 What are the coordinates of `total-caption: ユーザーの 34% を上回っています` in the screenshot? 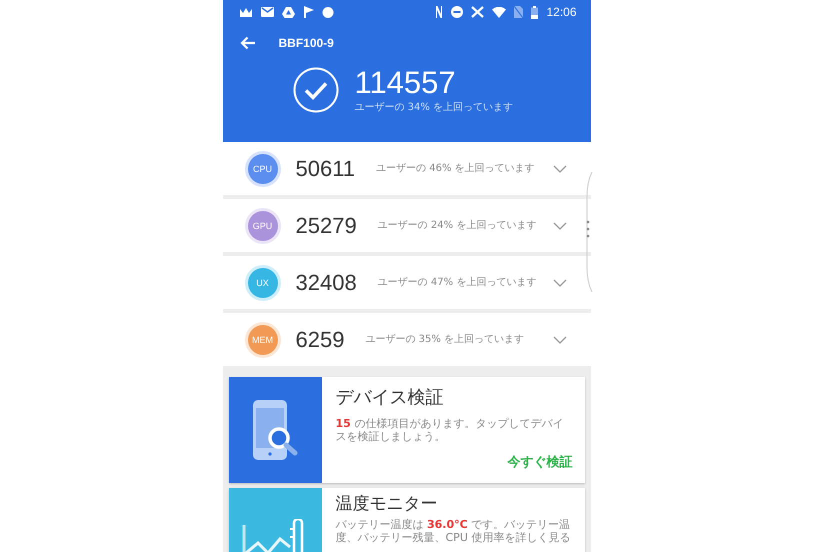 It's located at (434, 107).